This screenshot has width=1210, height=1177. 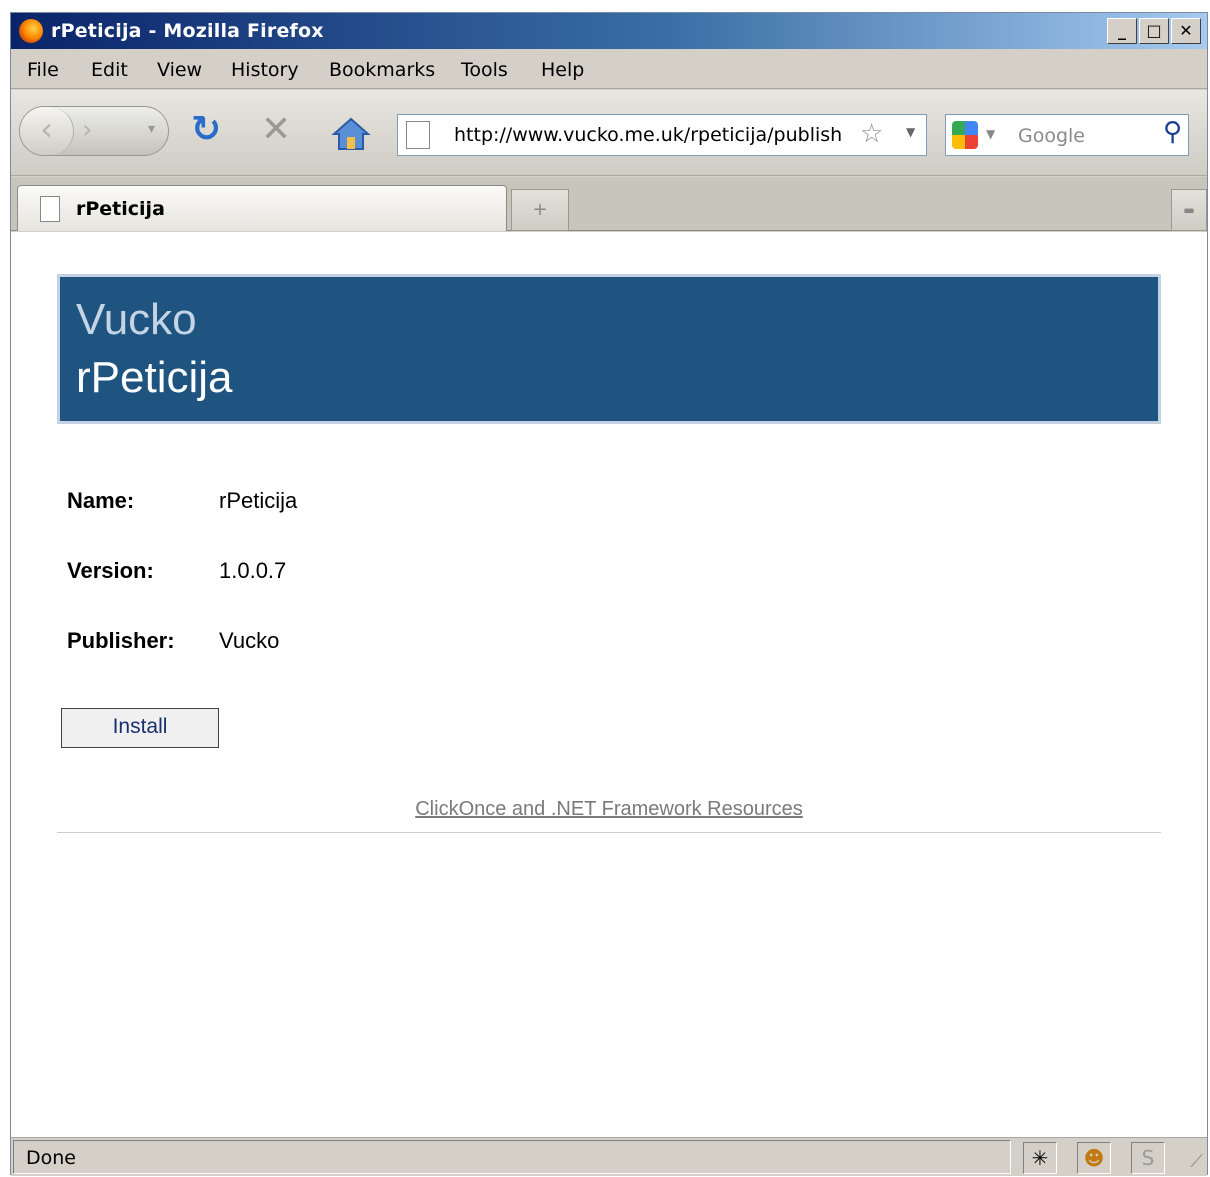 I want to click on tab-strip: rPeticija + ▬, so click(x=609, y=204).